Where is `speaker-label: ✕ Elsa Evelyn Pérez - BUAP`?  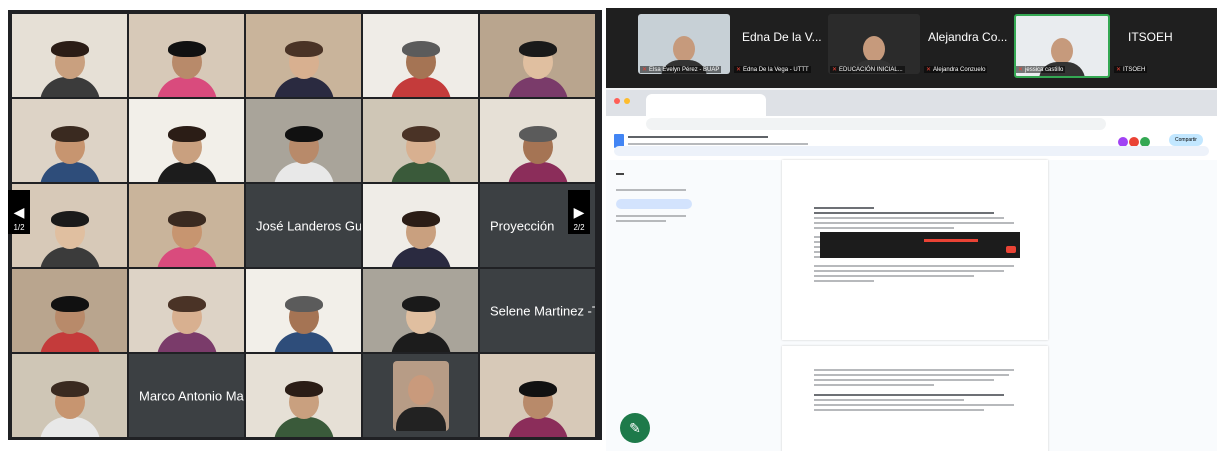 speaker-label: ✕ Elsa Evelyn Pérez - BUAP is located at coordinates (681, 69).